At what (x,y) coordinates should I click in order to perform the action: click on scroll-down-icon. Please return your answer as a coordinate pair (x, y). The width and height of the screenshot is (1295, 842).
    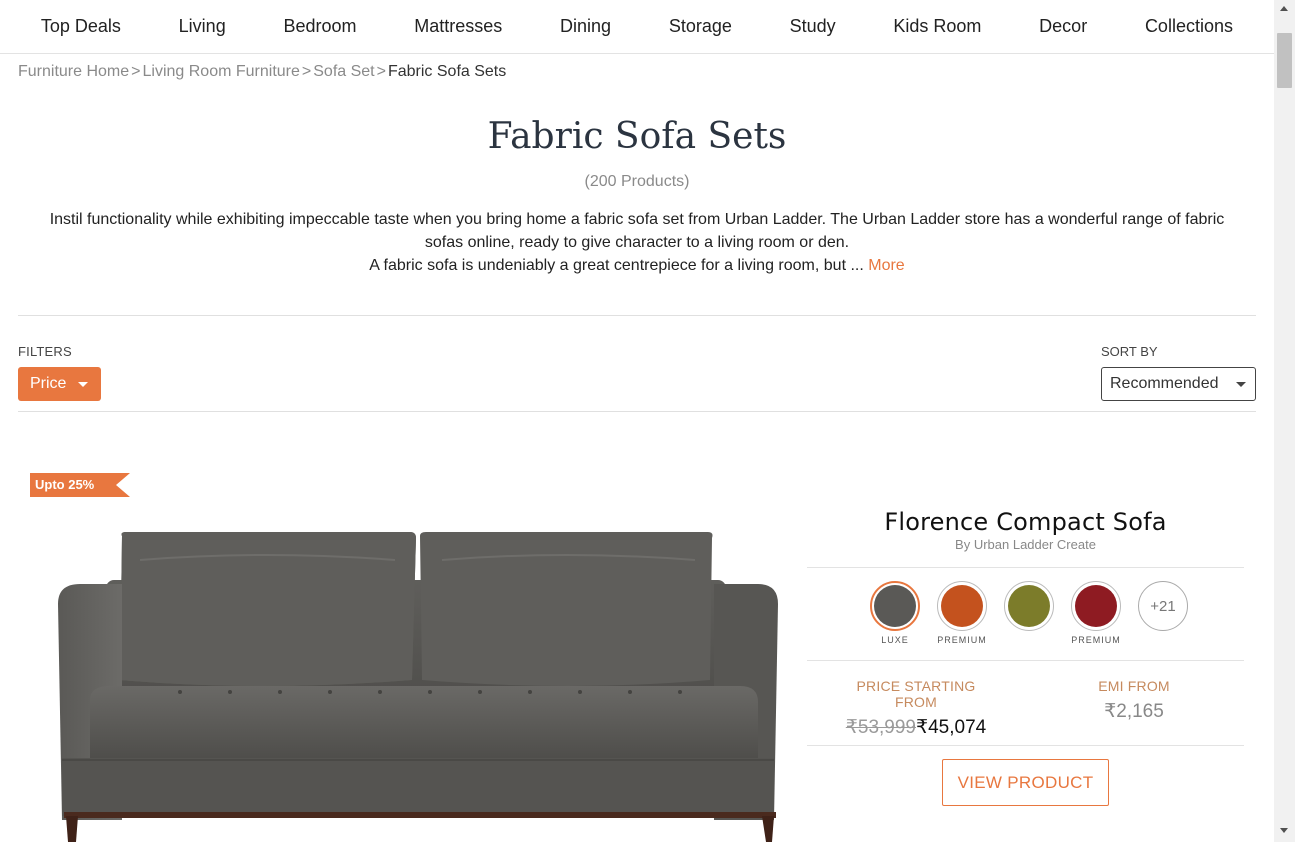
    Looking at the image, I should click on (1284, 830).